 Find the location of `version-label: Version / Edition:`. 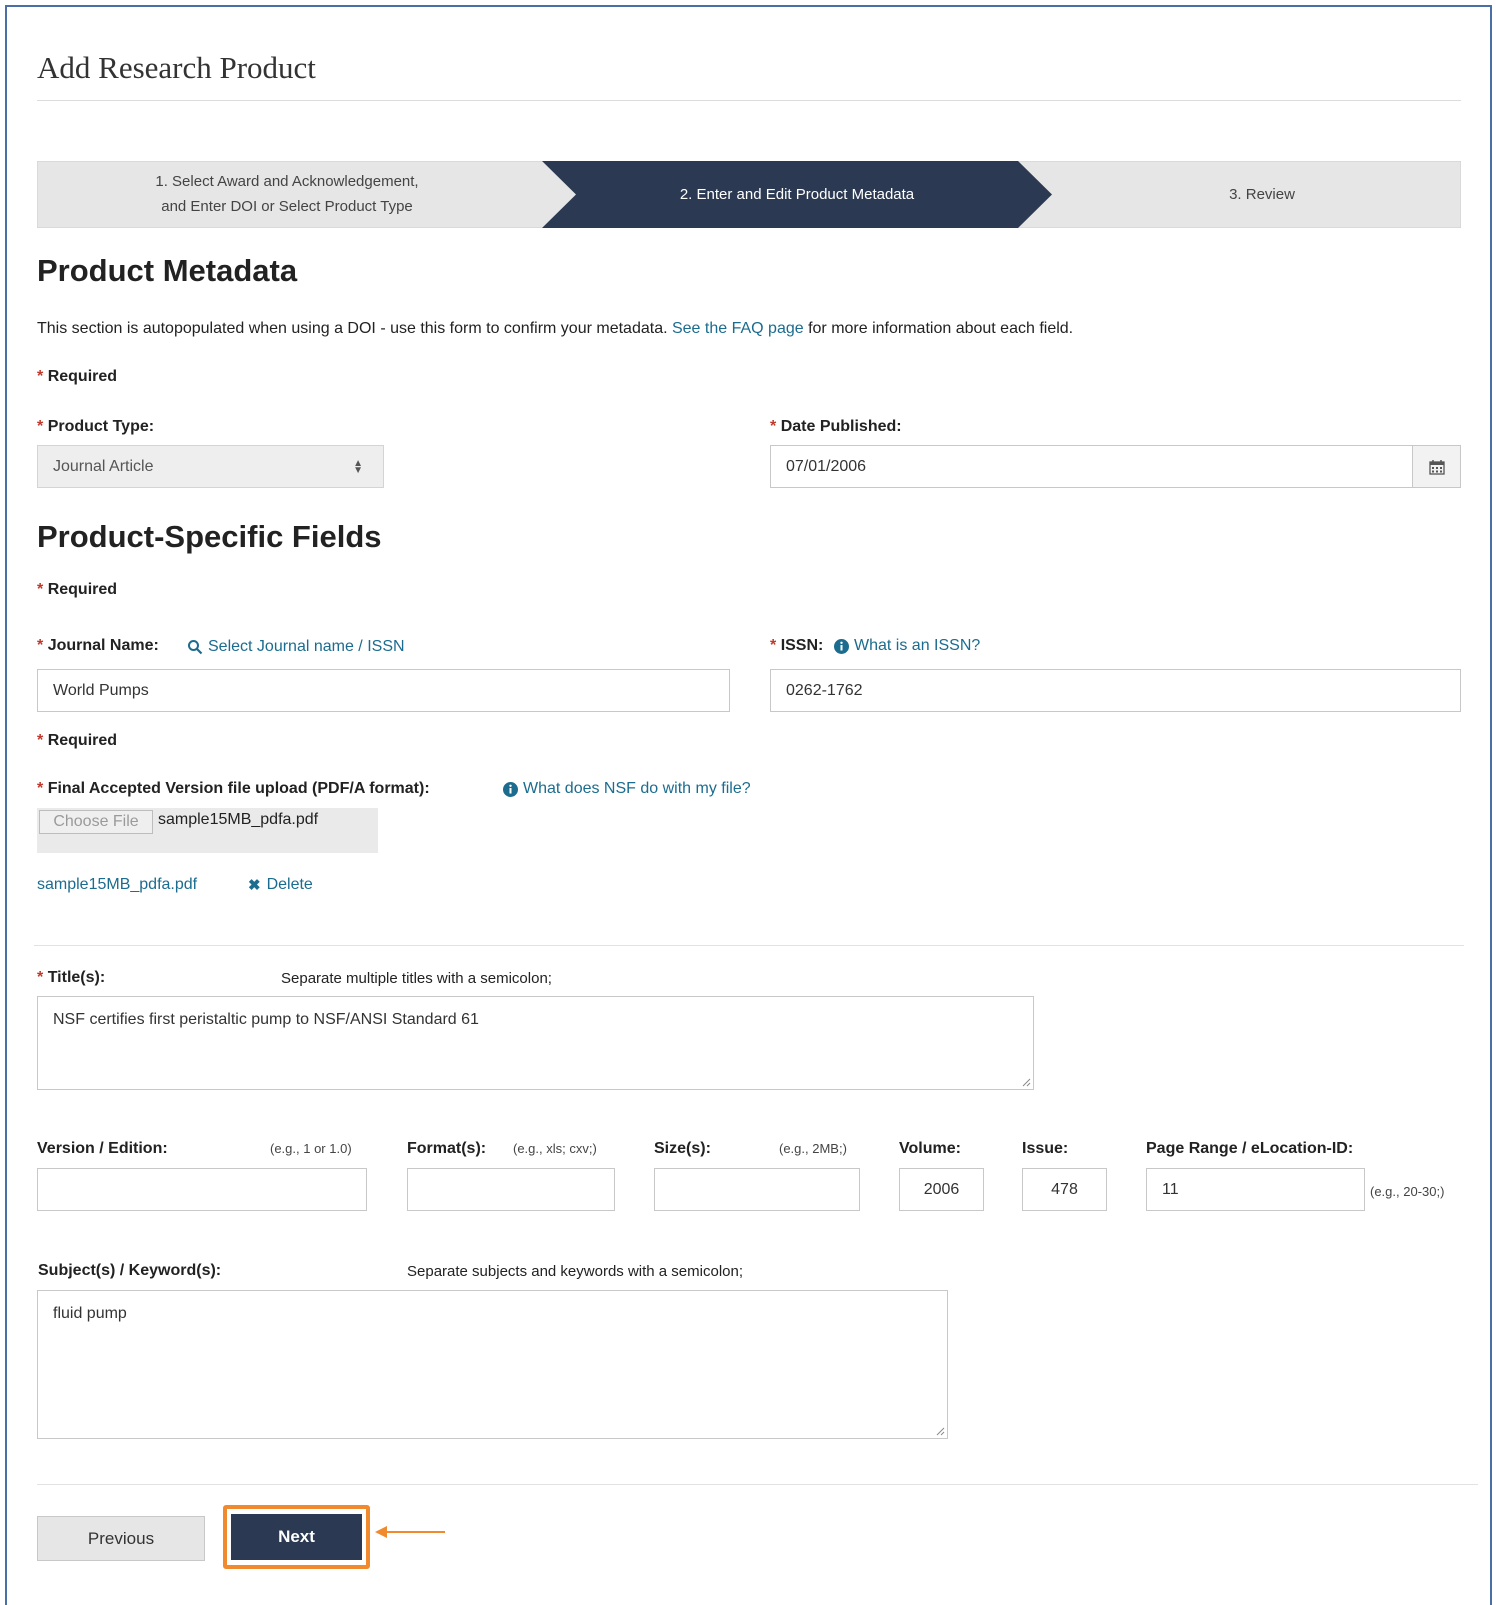

version-label: Version / Edition: is located at coordinates (102, 1148).